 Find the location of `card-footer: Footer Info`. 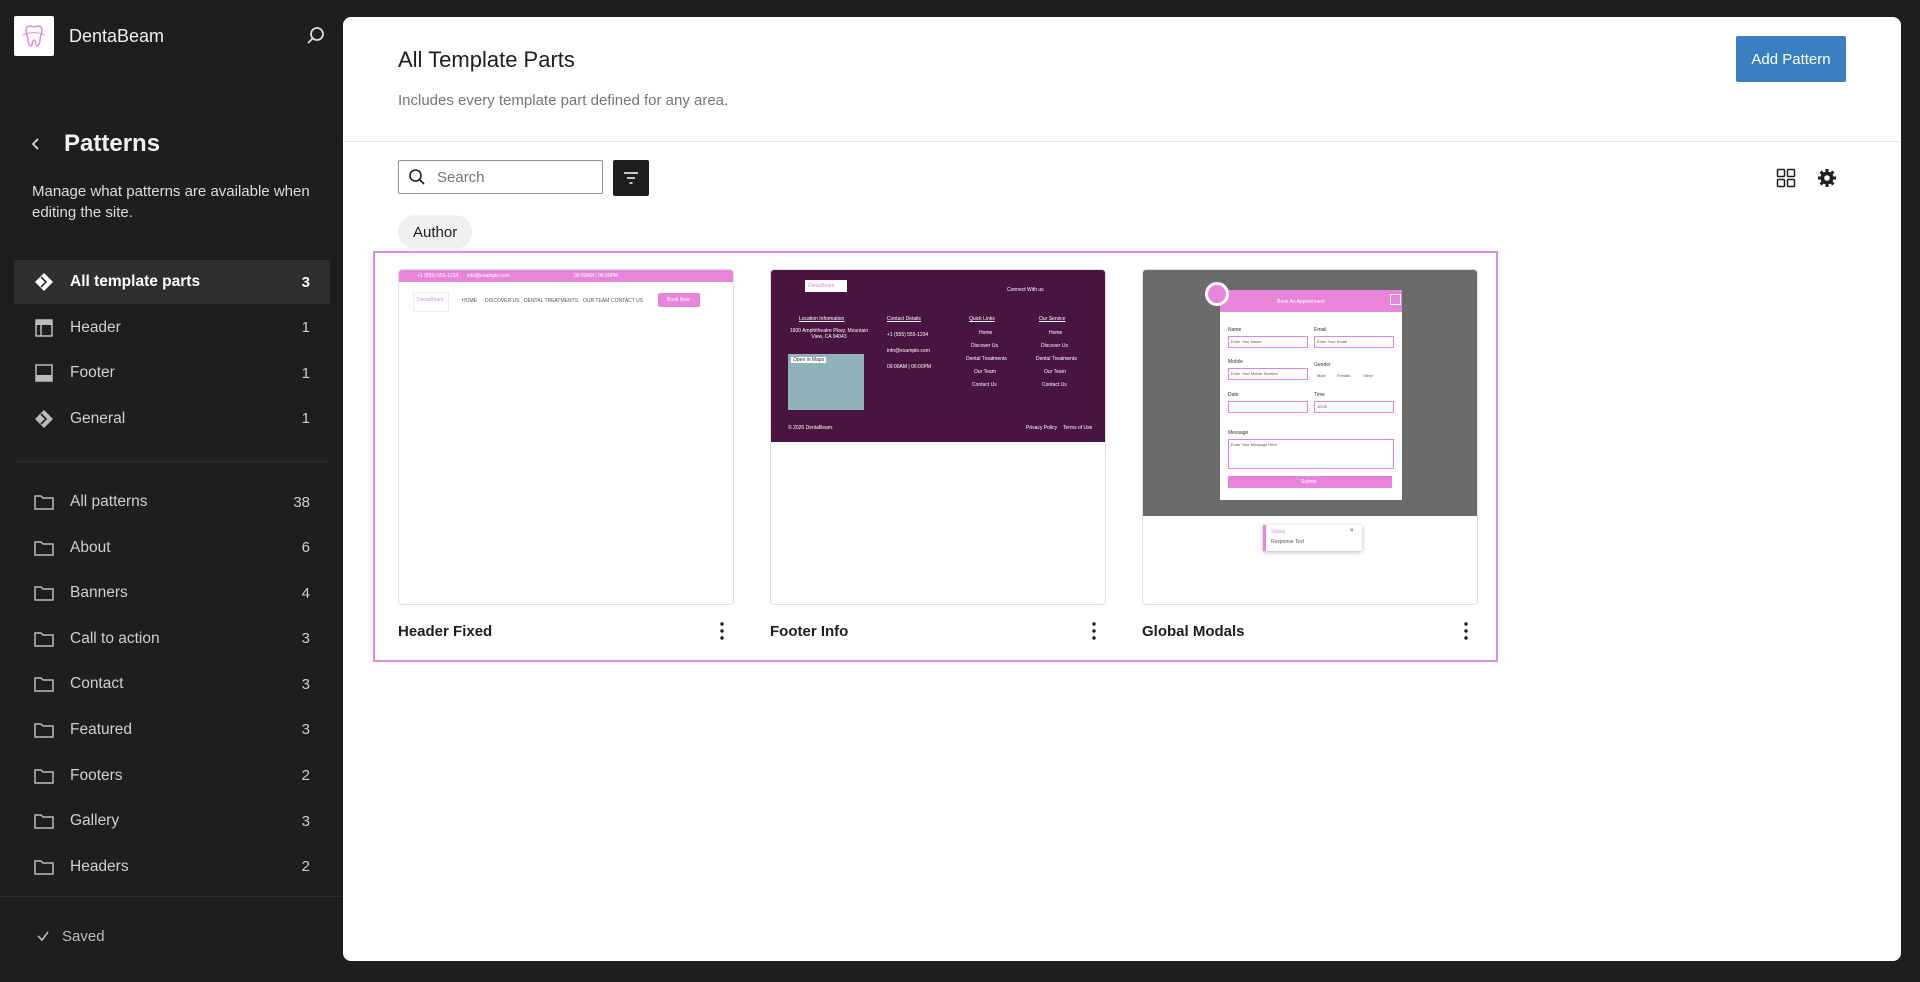

card-footer: Footer Info is located at coordinates (938, 631).